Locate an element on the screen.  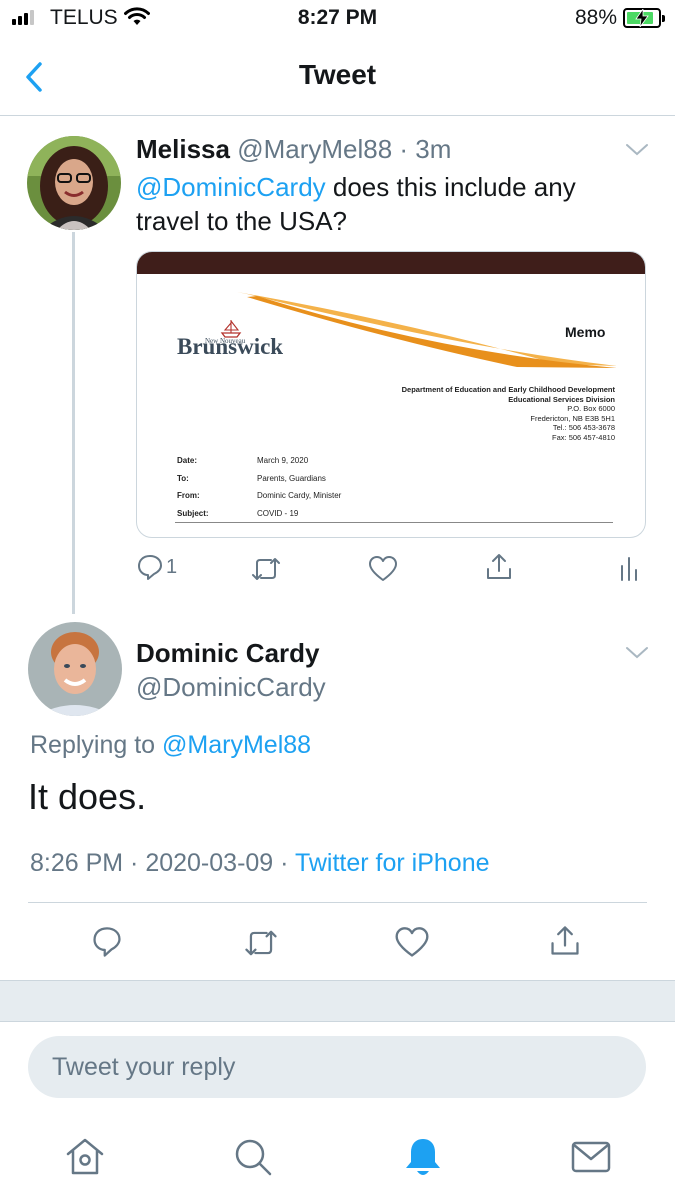
reply-button: 1 is located at coordinates (156, 567).